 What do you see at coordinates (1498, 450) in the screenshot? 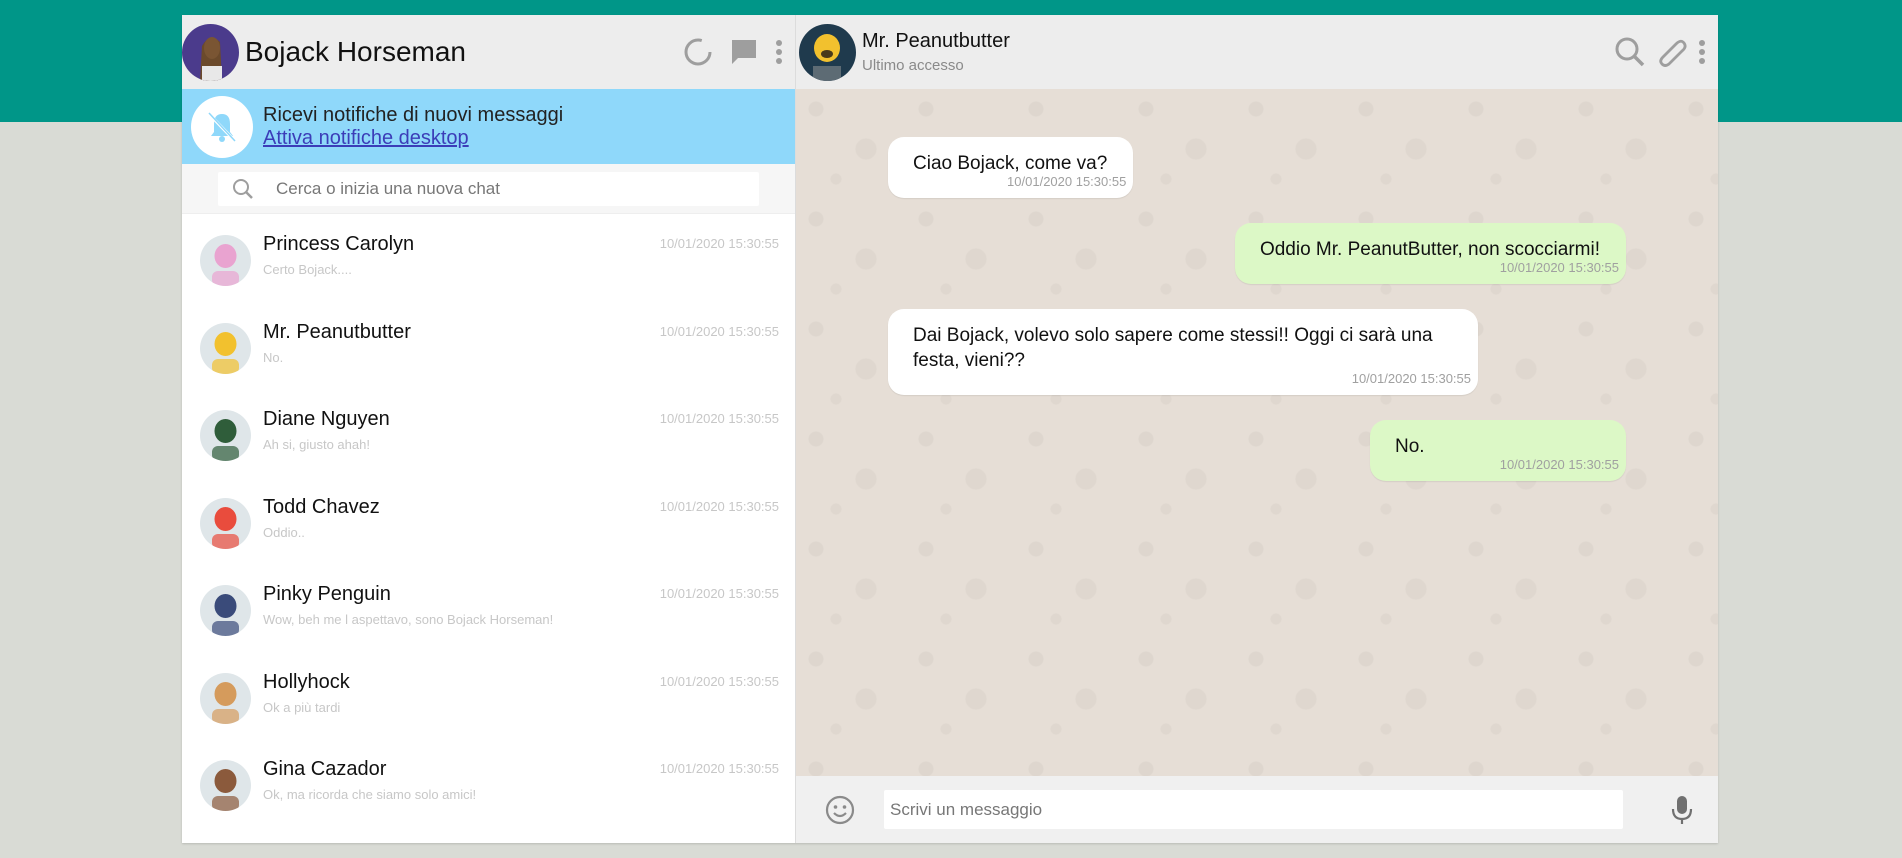
I see `outgoing-message: No. 10/01/2020 15:30:55` at bounding box center [1498, 450].